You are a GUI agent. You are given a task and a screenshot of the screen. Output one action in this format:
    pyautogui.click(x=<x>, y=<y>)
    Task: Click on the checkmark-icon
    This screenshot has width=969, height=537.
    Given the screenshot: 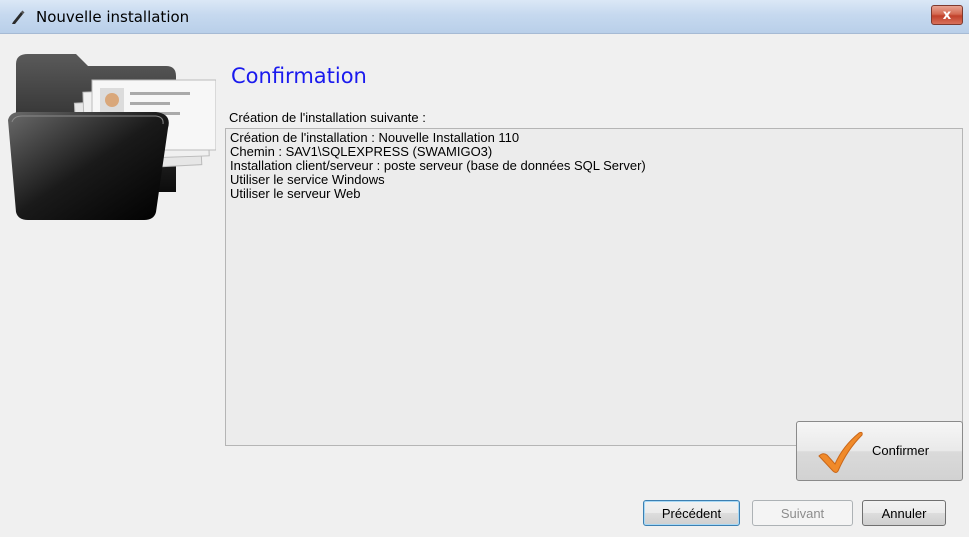 What is the action you would take?
    pyautogui.click(x=840, y=452)
    